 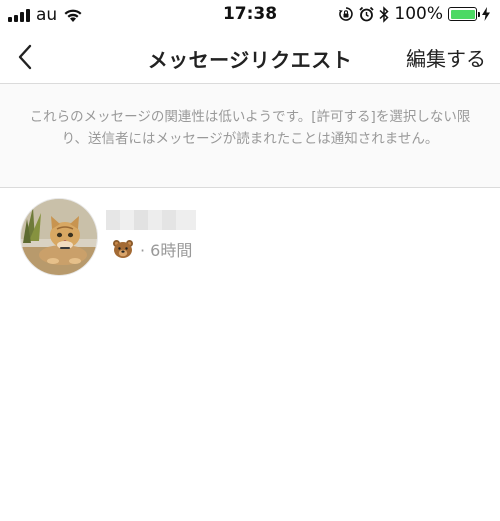 What do you see at coordinates (346, 14) in the screenshot?
I see `orientation-lock-icon` at bounding box center [346, 14].